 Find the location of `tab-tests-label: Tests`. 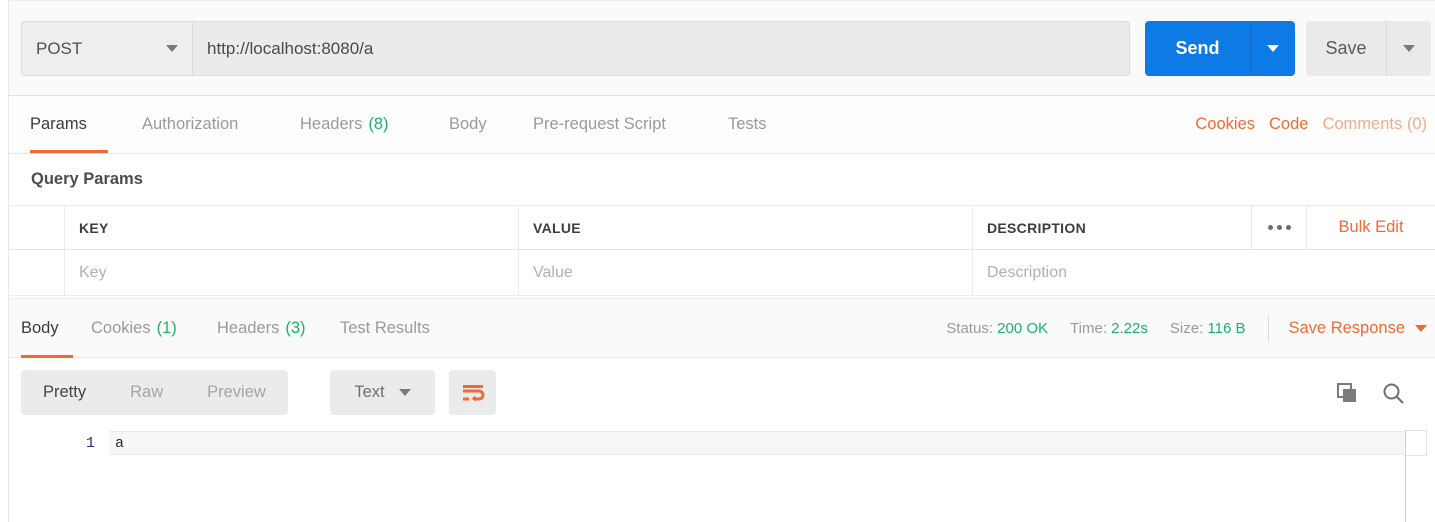

tab-tests-label: Tests is located at coordinates (747, 124).